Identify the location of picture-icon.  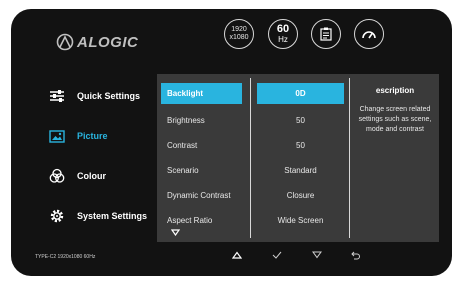
(57, 136).